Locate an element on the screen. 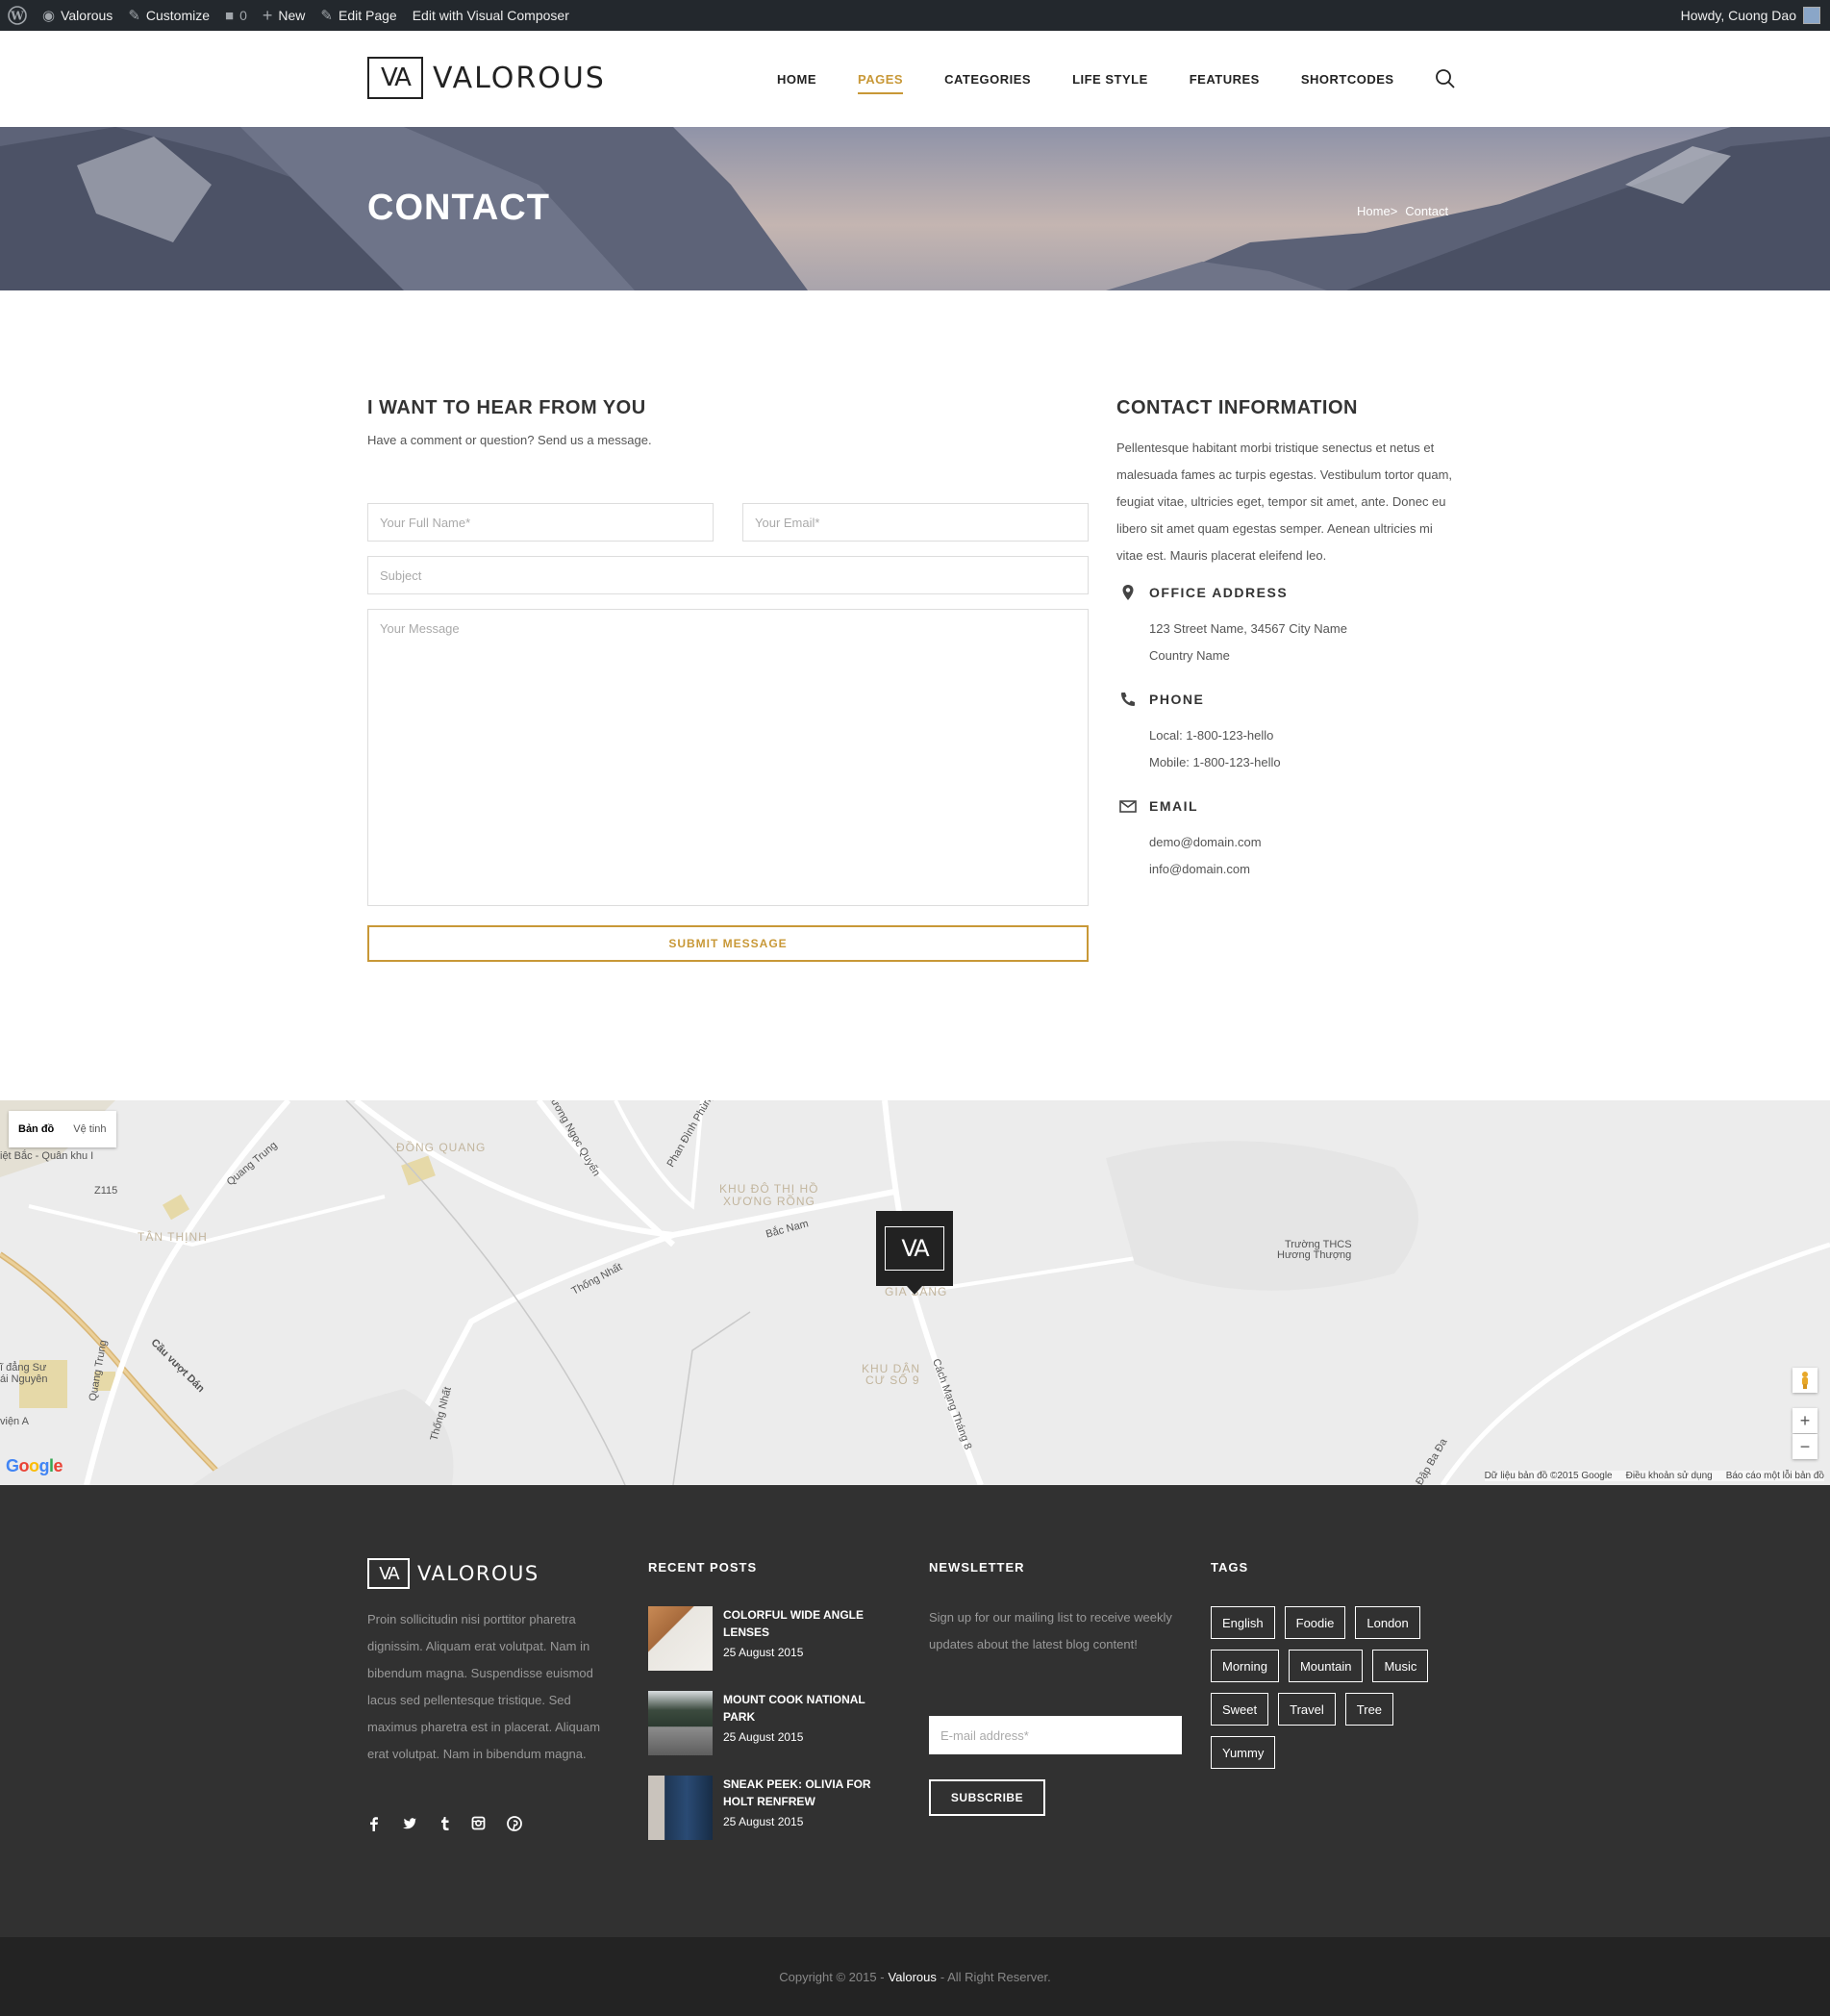  tag-english: English is located at coordinates (1243, 1623).